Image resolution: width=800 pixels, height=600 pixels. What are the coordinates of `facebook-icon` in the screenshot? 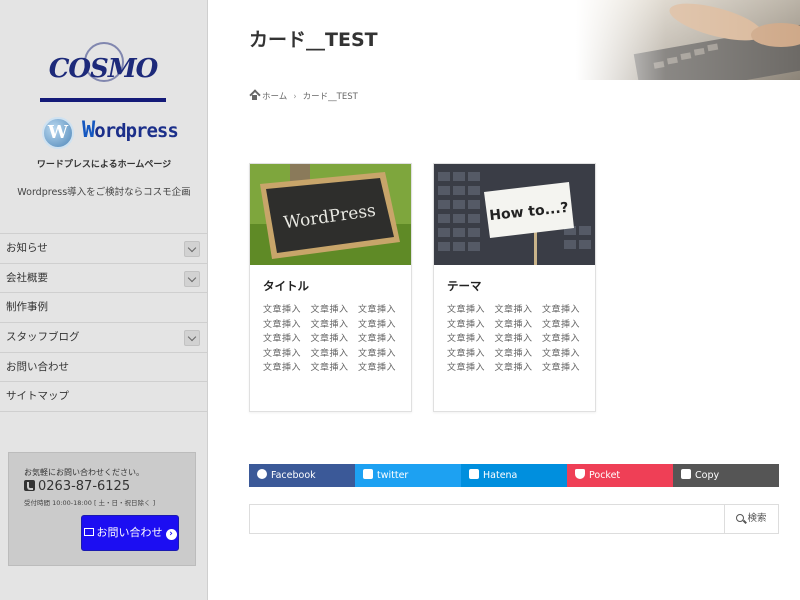 It's located at (262, 474).